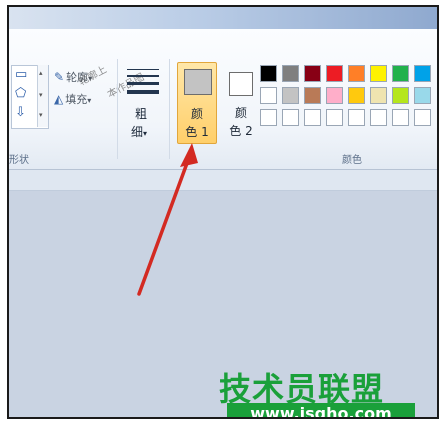  I want to click on arrow-head, so click(189, 155).